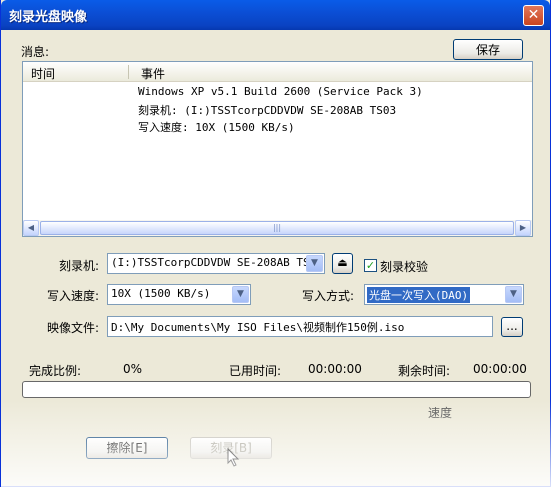 The width and height of the screenshot is (551, 487). Describe the element at coordinates (419, 295) in the screenshot. I see `mode-value: 光盘一次写入(DAO)` at that location.